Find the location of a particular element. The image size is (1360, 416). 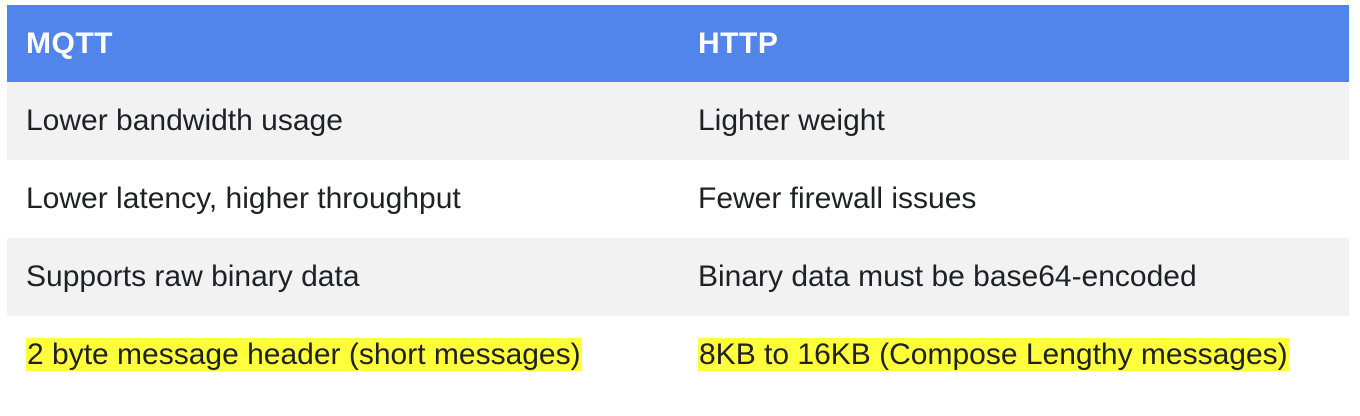

cell-text: Lower bandwidth usage is located at coordinates (184, 120).